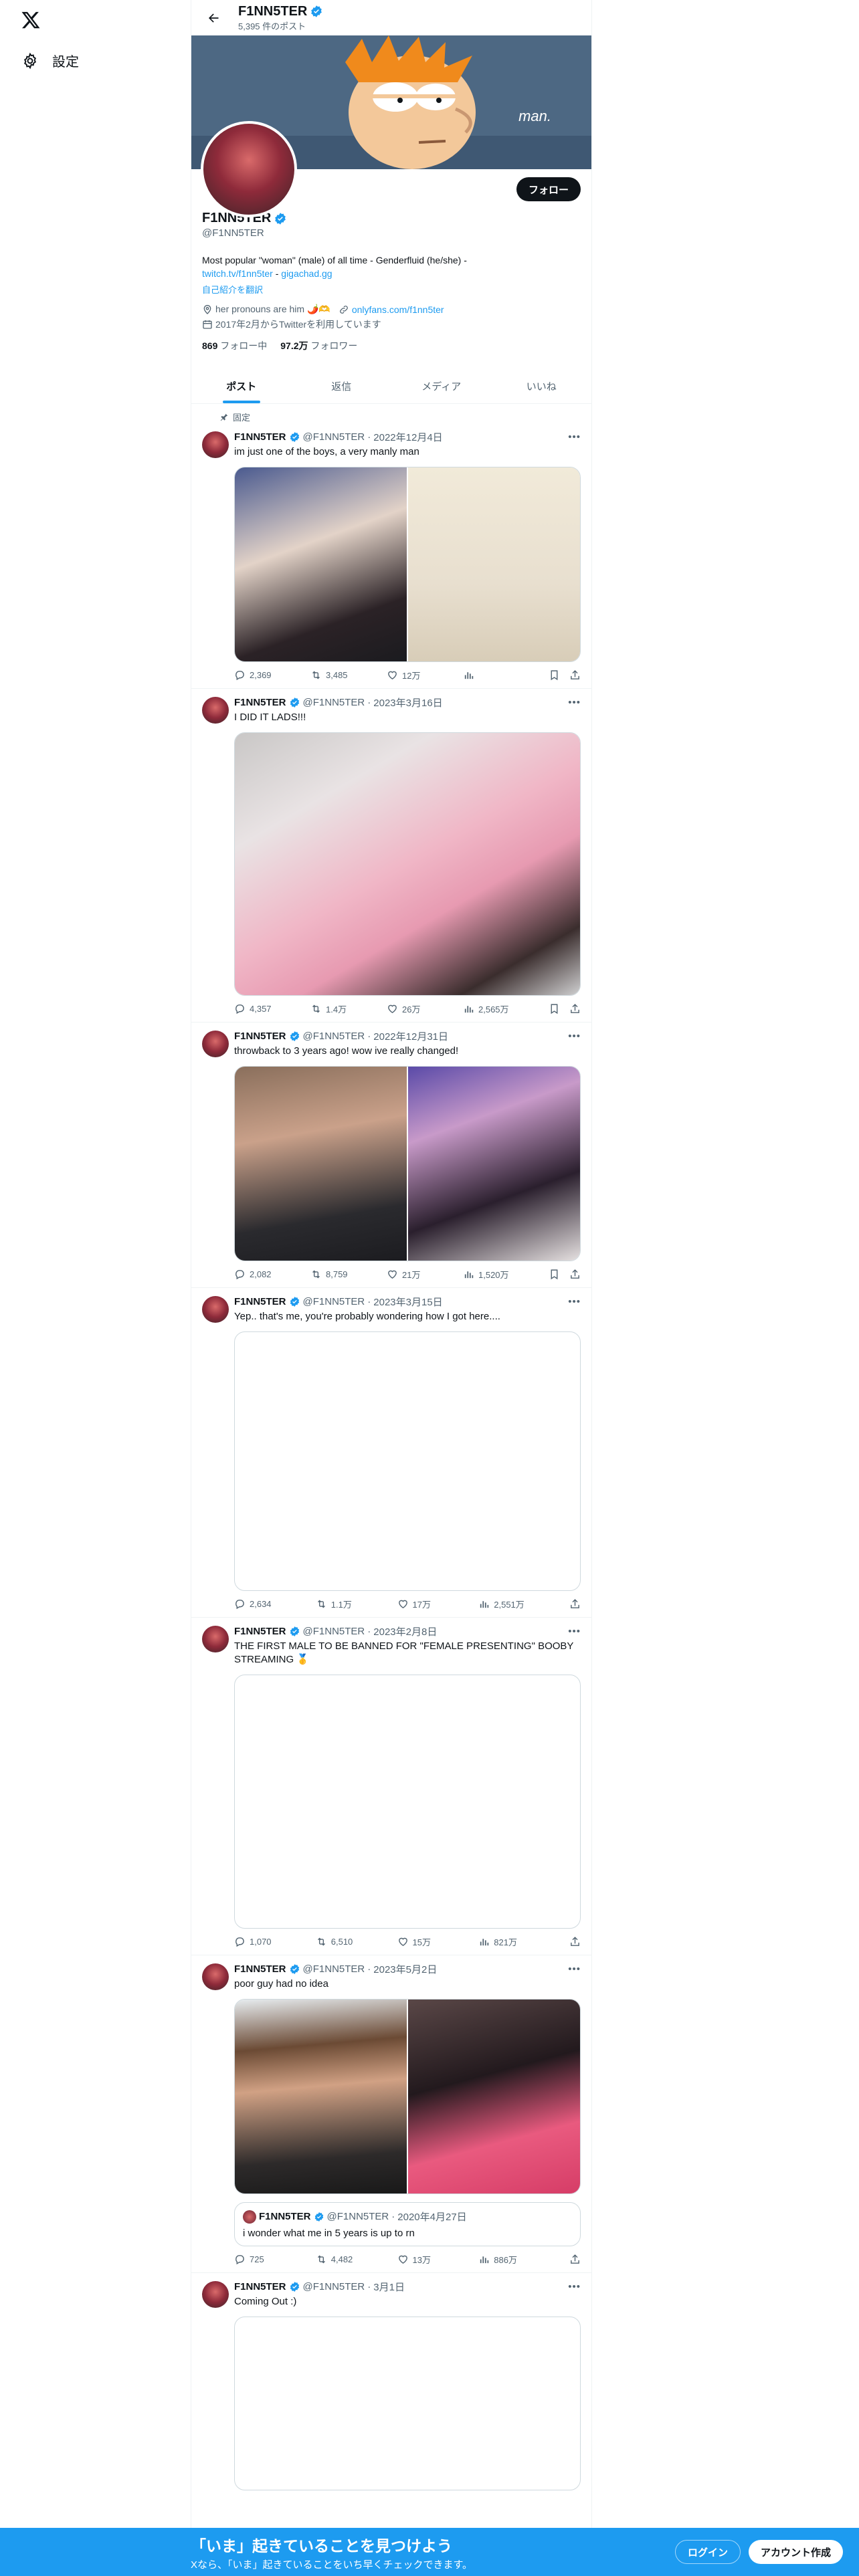 The height and width of the screenshot is (2576, 859). What do you see at coordinates (50, 61) in the screenshot?
I see `settings-nav-link: 設定` at bounding box center [50, 61].